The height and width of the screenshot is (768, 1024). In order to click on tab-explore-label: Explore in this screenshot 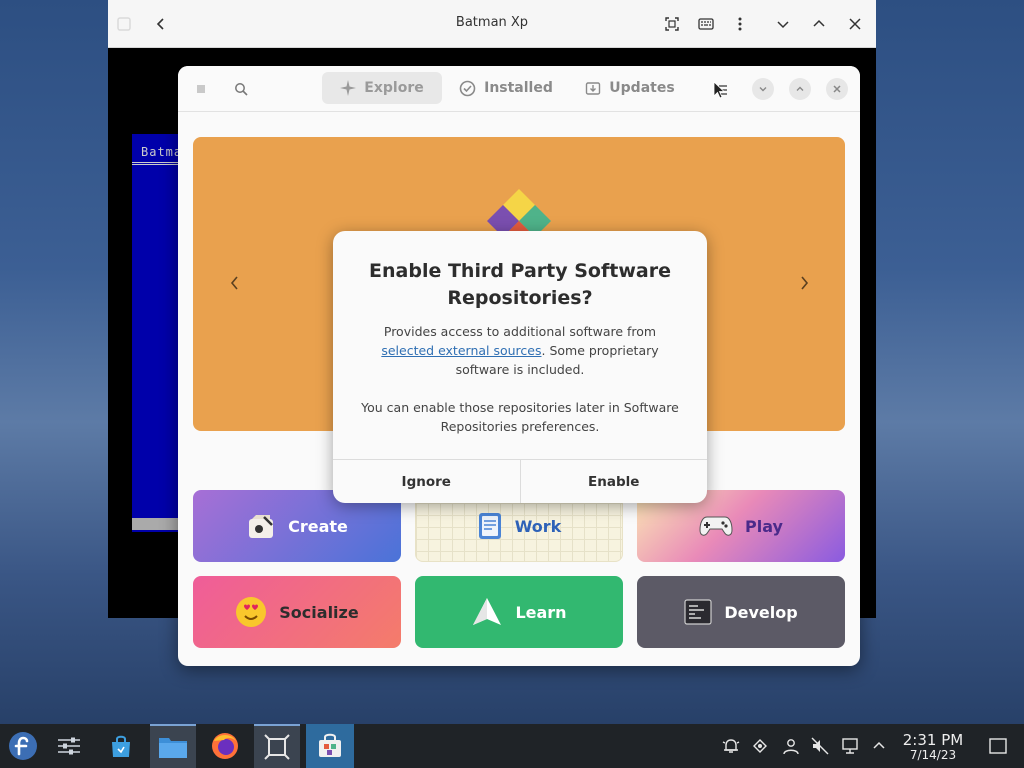, I will do `click(394, 88)`.